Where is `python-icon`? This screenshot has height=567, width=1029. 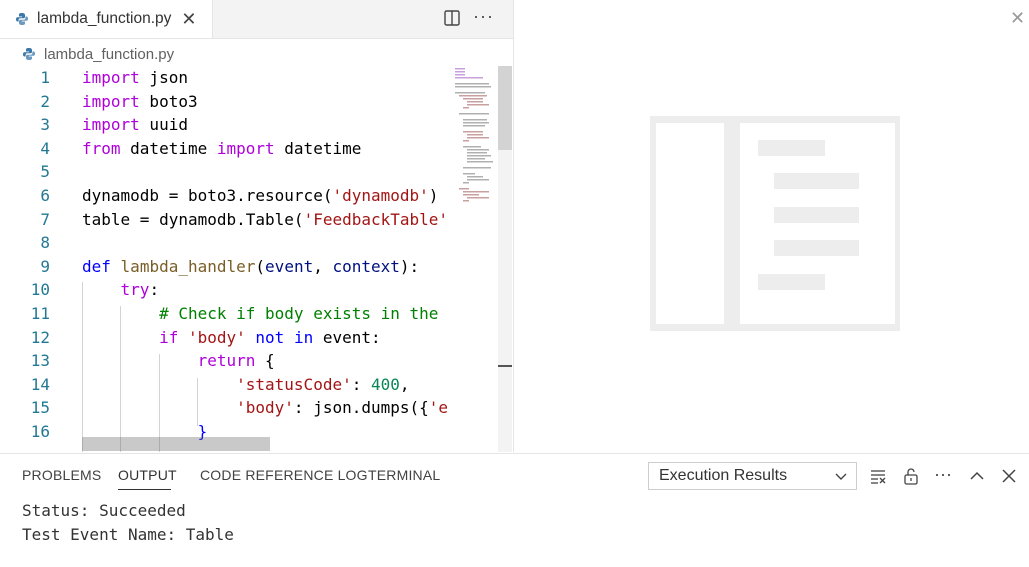
python-icon is located at coordinates (29, 54).